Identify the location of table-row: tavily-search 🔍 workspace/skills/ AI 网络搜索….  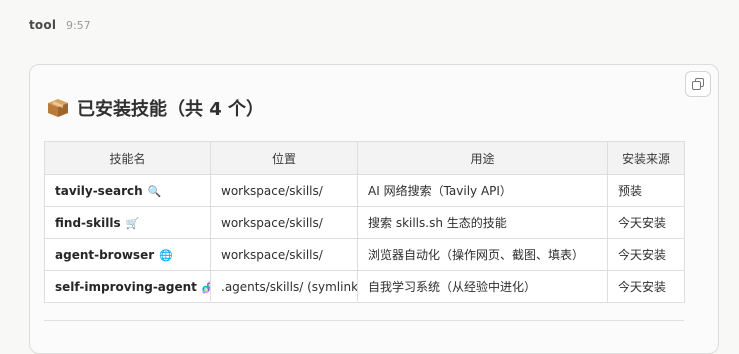
(364, 190).